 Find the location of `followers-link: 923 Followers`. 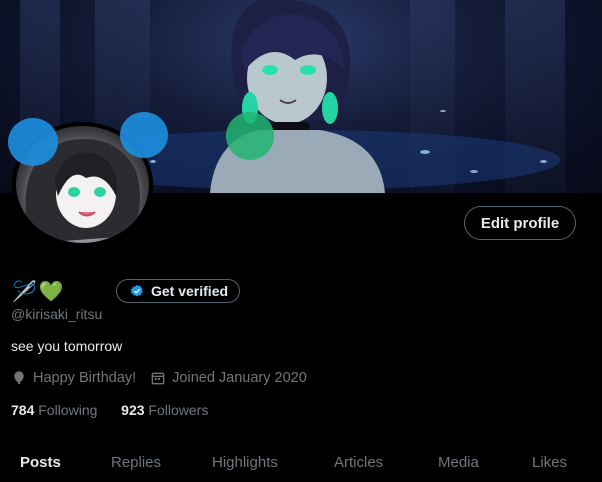

followers-link: 923 Followers is located at coordinates (164, 410).